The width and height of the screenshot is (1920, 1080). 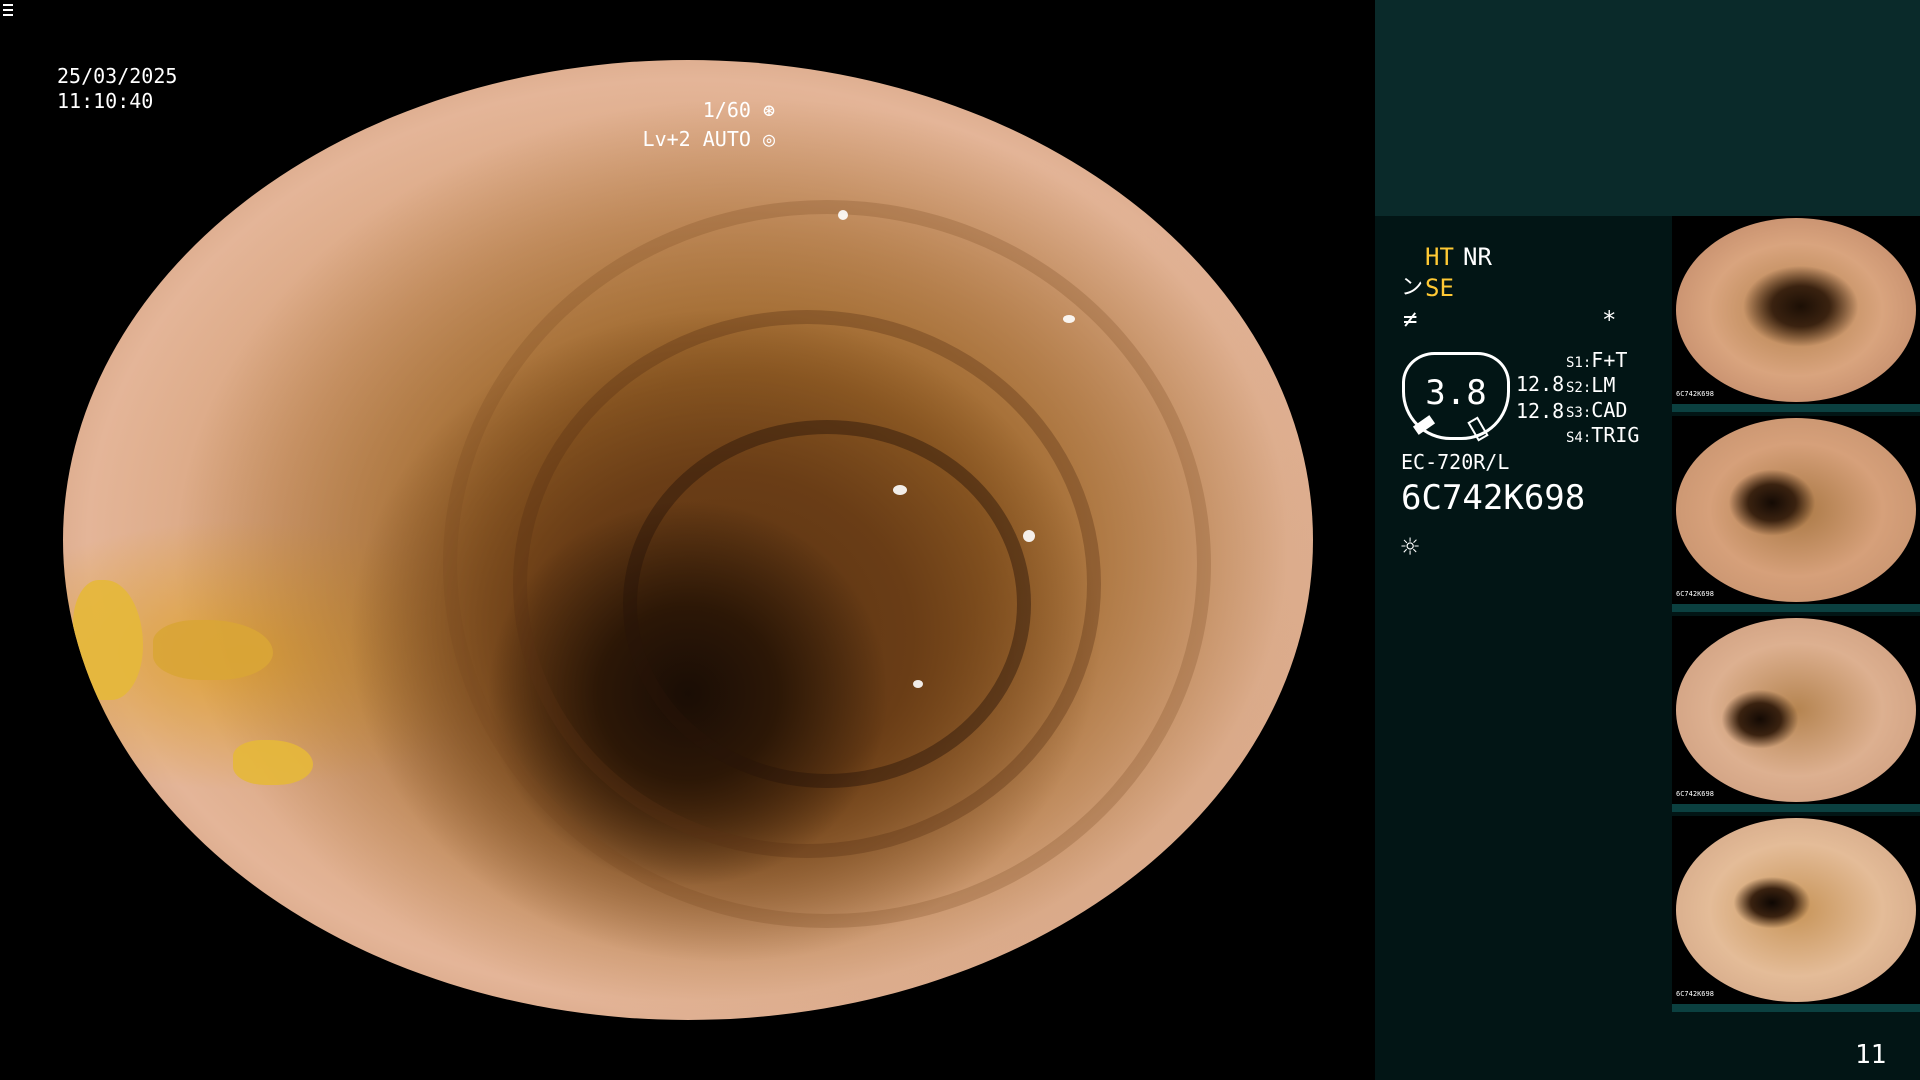 What do you see at coordinates (1871, 1055) in the screenshot?
I see `page-number: 11` at bounding box center [1871, 1055].